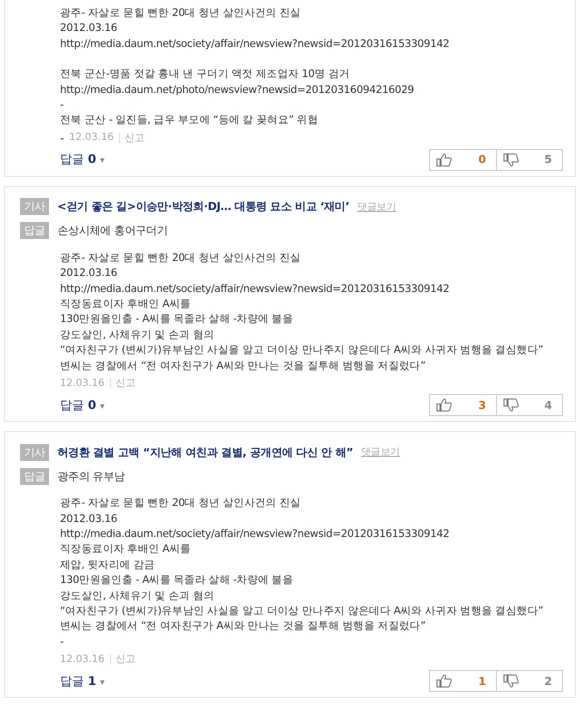 The width and height of the screenshot is (580, 722). I want to click on comment-line: 전북 군산 - 일진들, 급우 부모에 “등에 칼 꽂혀요” 위협, so click(190, 120).